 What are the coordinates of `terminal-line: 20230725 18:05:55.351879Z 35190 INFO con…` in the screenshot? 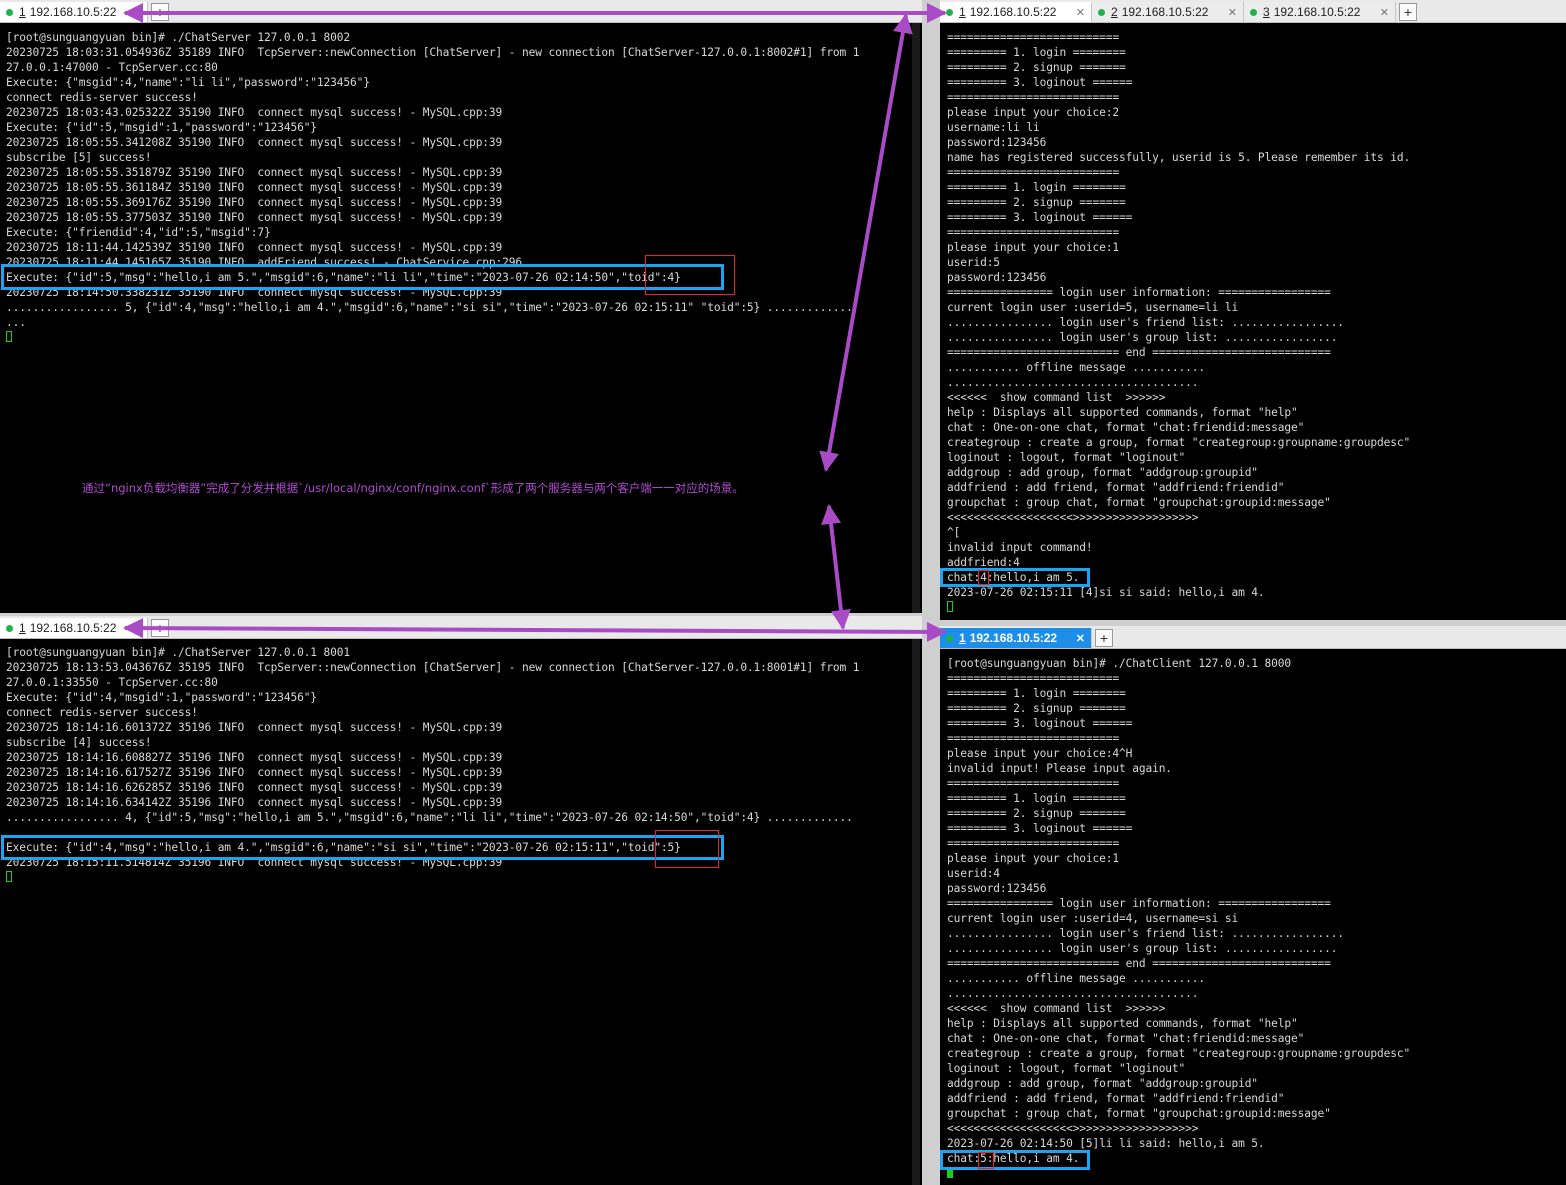 It's located at (254, 172).